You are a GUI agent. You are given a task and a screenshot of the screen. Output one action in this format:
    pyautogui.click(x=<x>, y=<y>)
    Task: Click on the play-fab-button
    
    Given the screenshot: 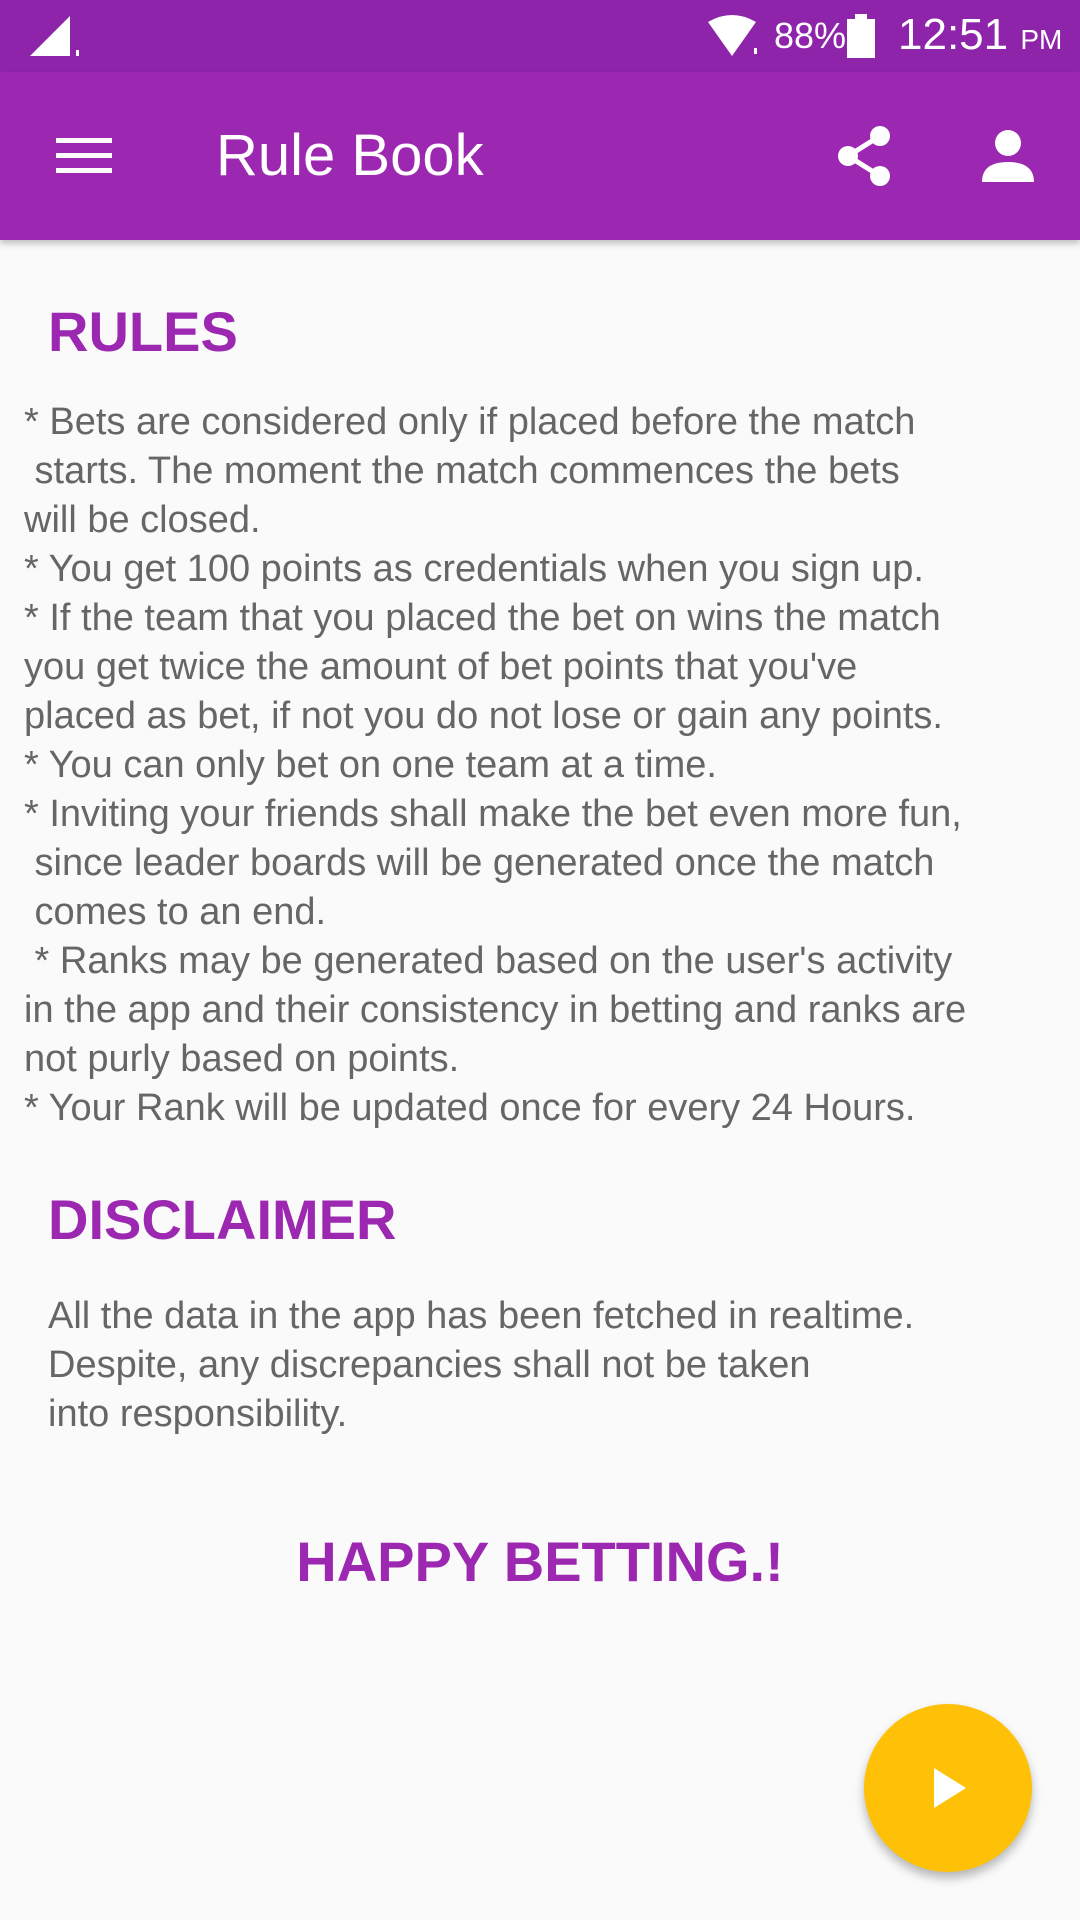 What is the action you would take?
    pyautogui.click(x=948, y=1788)
    